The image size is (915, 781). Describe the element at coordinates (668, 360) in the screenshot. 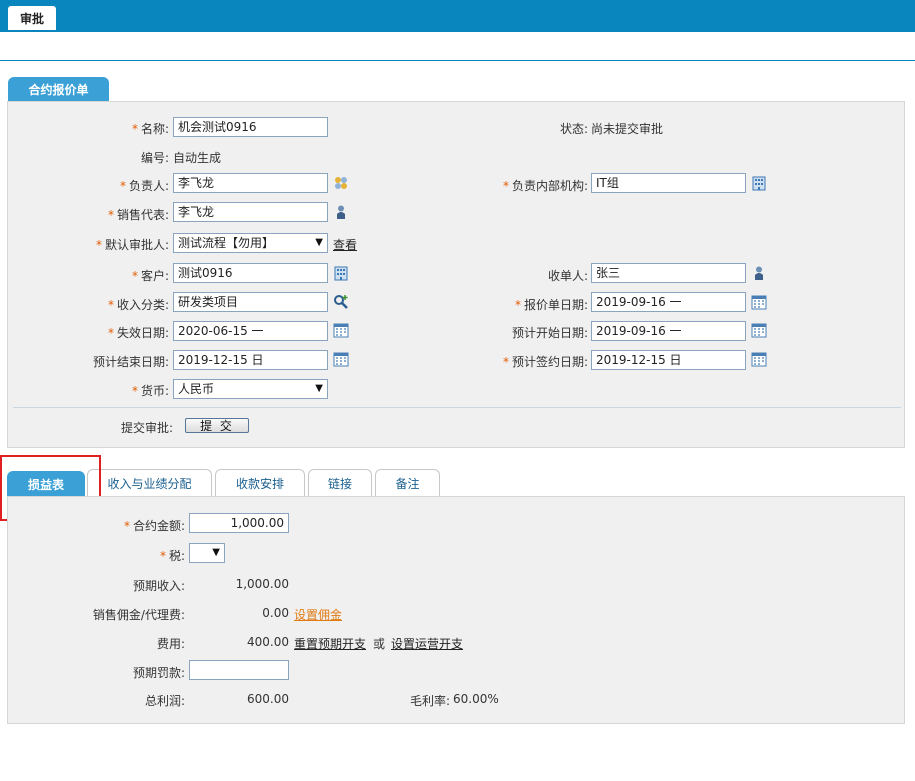

I see `sign-date-input: 2019-12-15 日` at that location.